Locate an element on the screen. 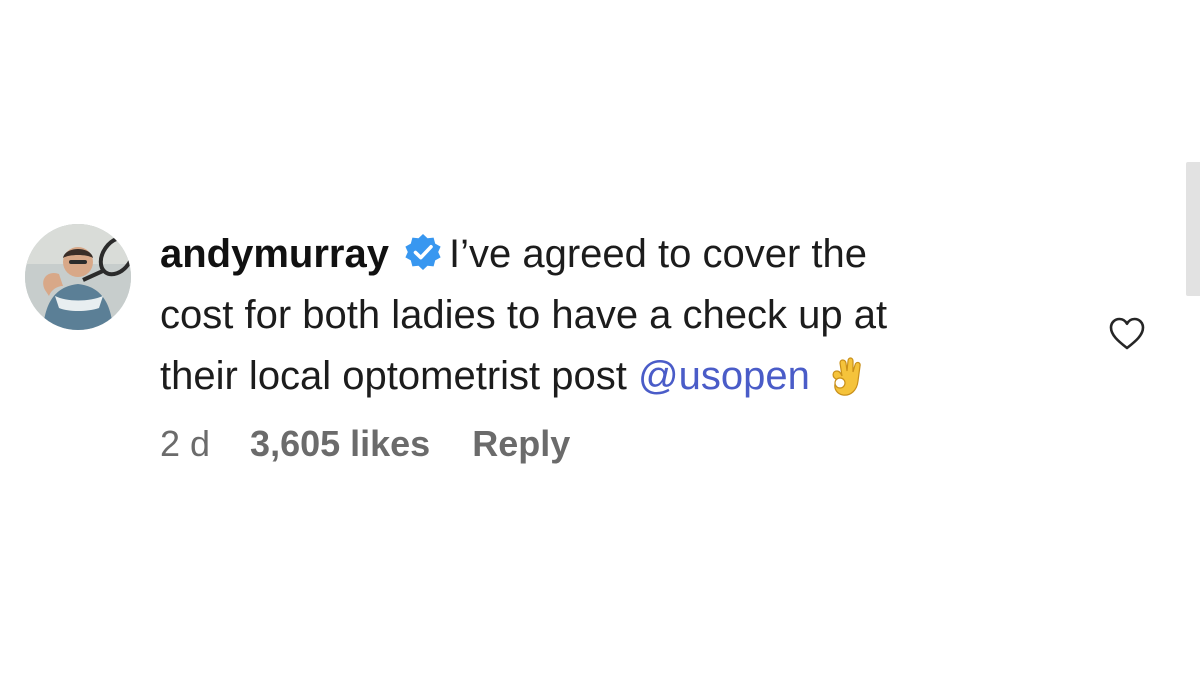  heart-icon is located at coordinates (1127, 334).